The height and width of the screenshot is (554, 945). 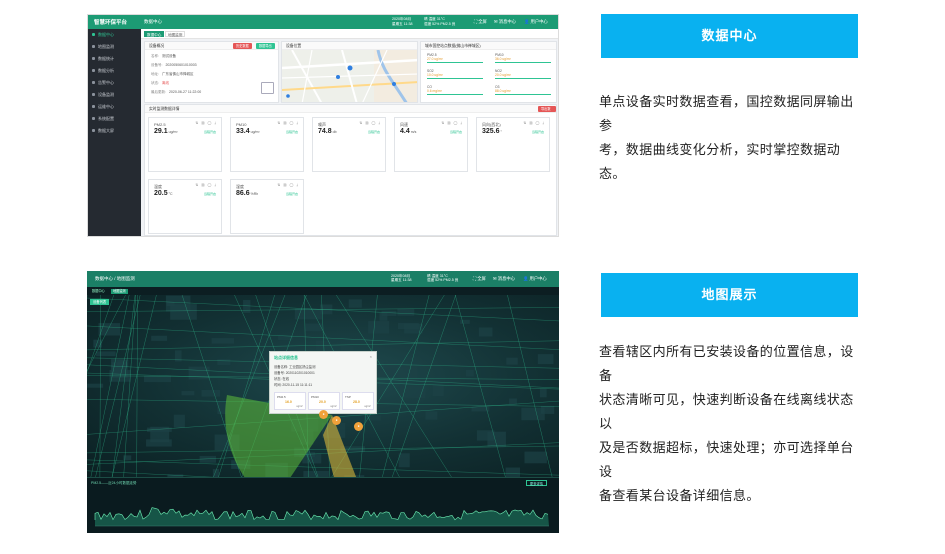 I want to click on sidebar-item: 数据大屏, so click(x=114, y=131).